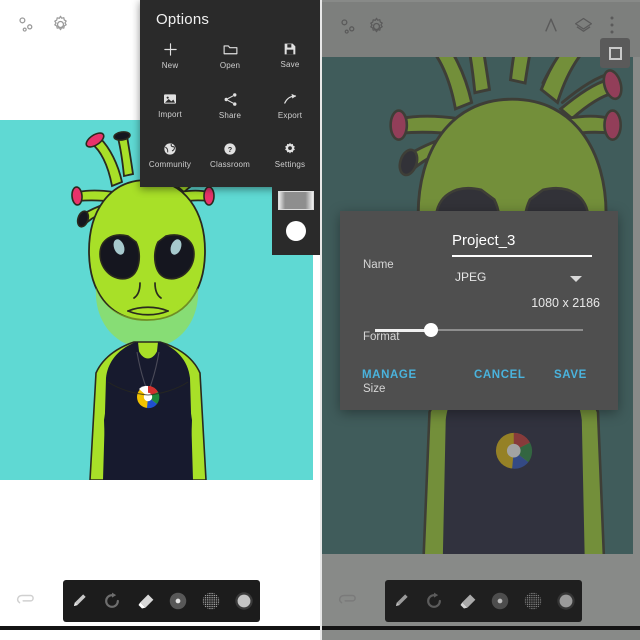  What do you see at coordinates (290, 155) in the screenshot?
I see `options-item-settings: Settings` at bounding box center [290, 155].